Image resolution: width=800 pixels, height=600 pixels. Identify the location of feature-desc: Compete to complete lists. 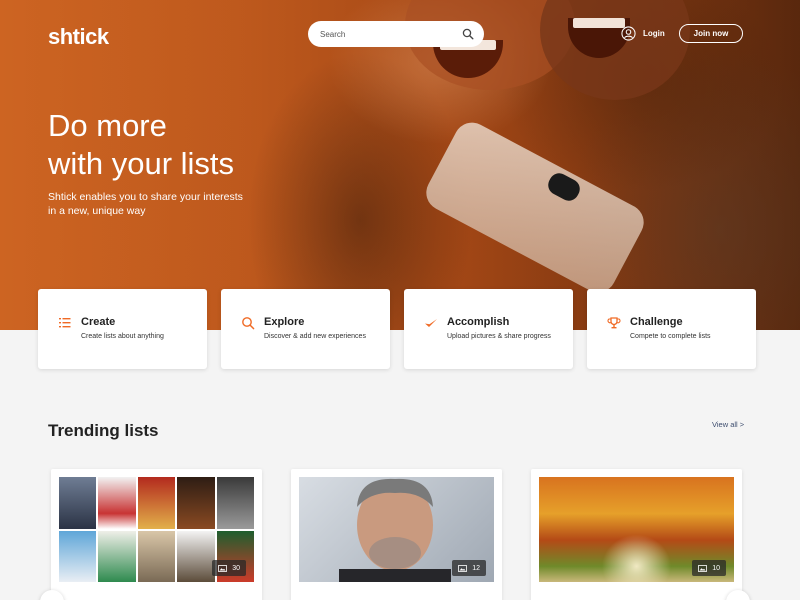
(670, 336).